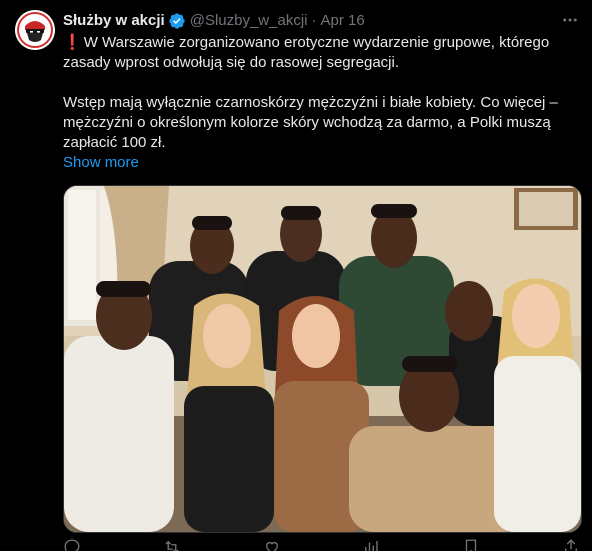 This screenshot has height=551, width=592. I want to click on avatar-logo-icon, so click(35, 30).